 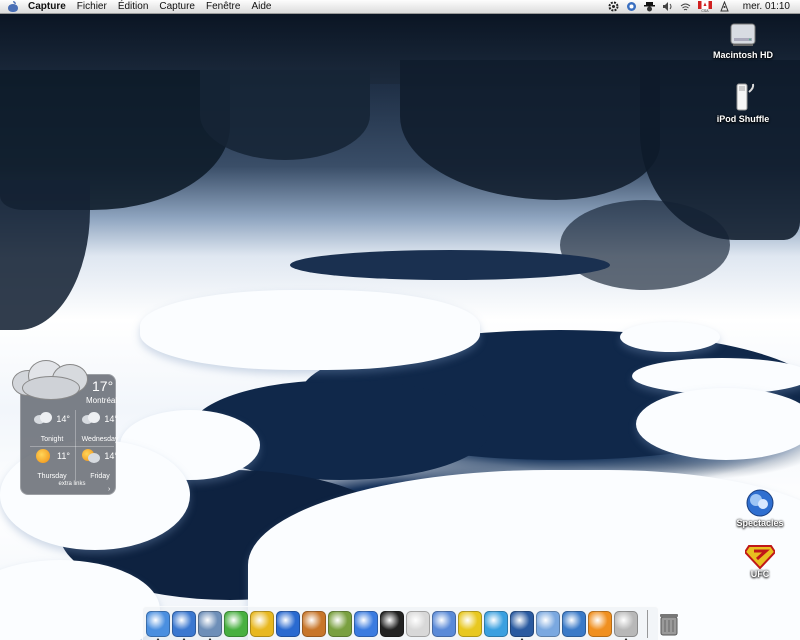 What do you see at coordinates (760, 503) in the screenshot?
I see `spectacles-icon` at bounding box center [760, 503].